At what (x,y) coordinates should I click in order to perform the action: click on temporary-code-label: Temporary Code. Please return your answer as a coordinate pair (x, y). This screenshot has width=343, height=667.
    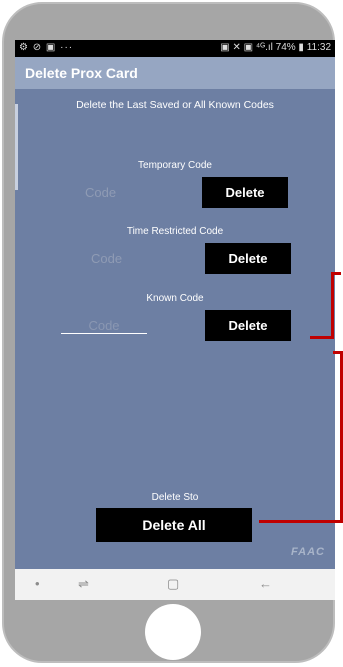
    Looking at the image, I should click on (175, 165).